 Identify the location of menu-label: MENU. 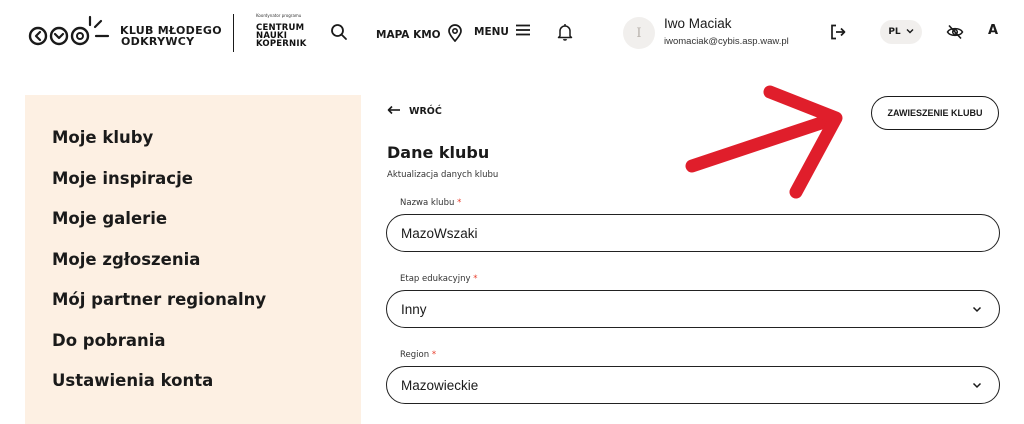
(491, 31).